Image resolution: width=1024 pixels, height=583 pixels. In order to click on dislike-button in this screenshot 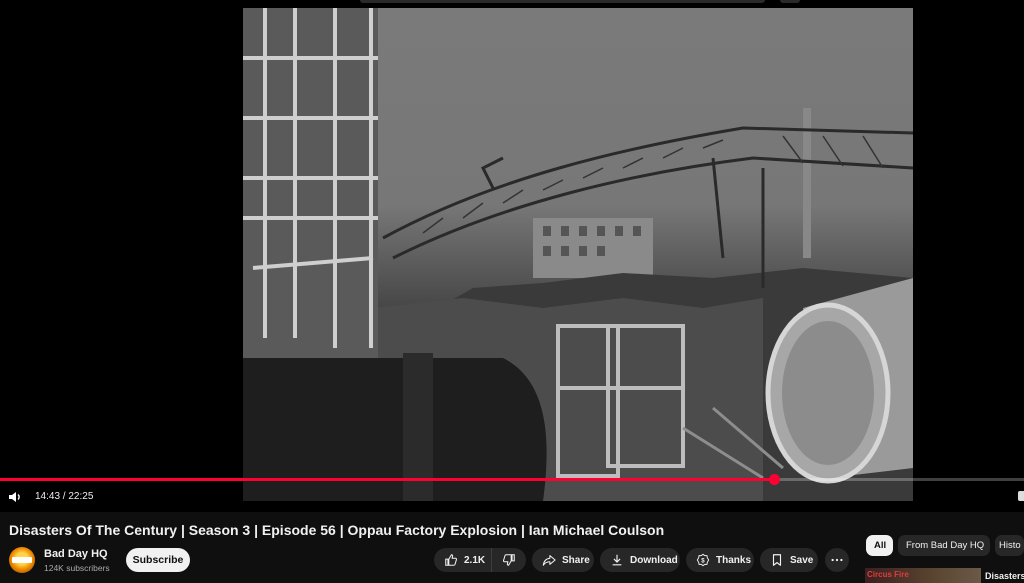, I will do `click(509, 560)`.